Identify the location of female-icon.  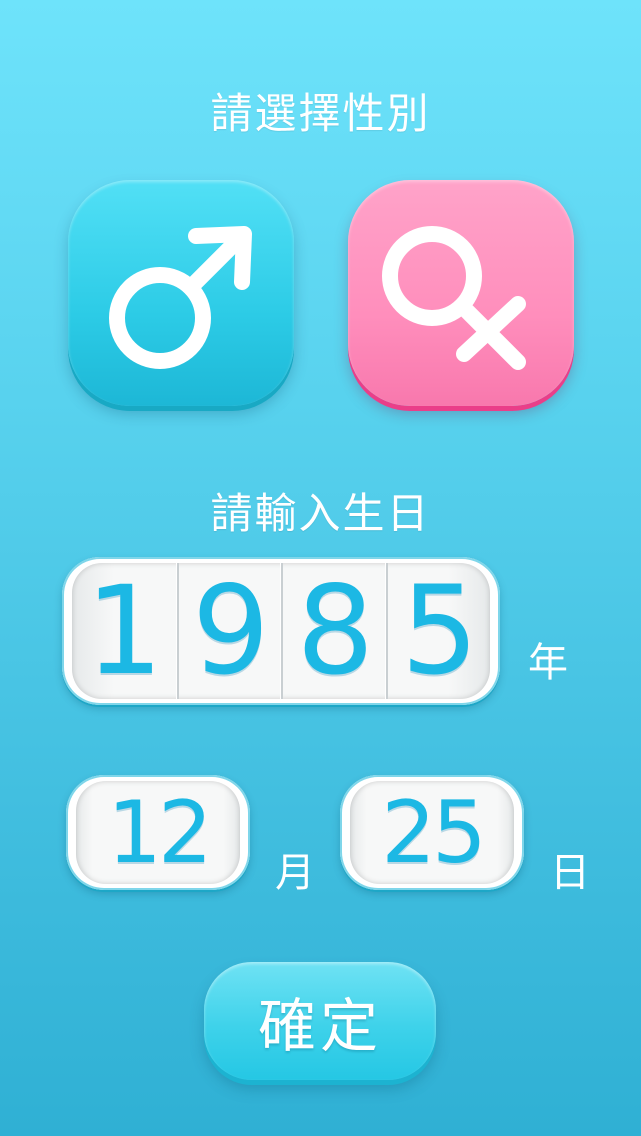
(454, 298).